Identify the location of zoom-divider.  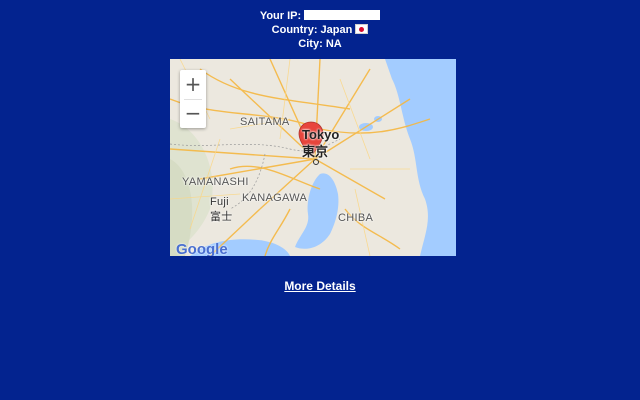
(193, 99).